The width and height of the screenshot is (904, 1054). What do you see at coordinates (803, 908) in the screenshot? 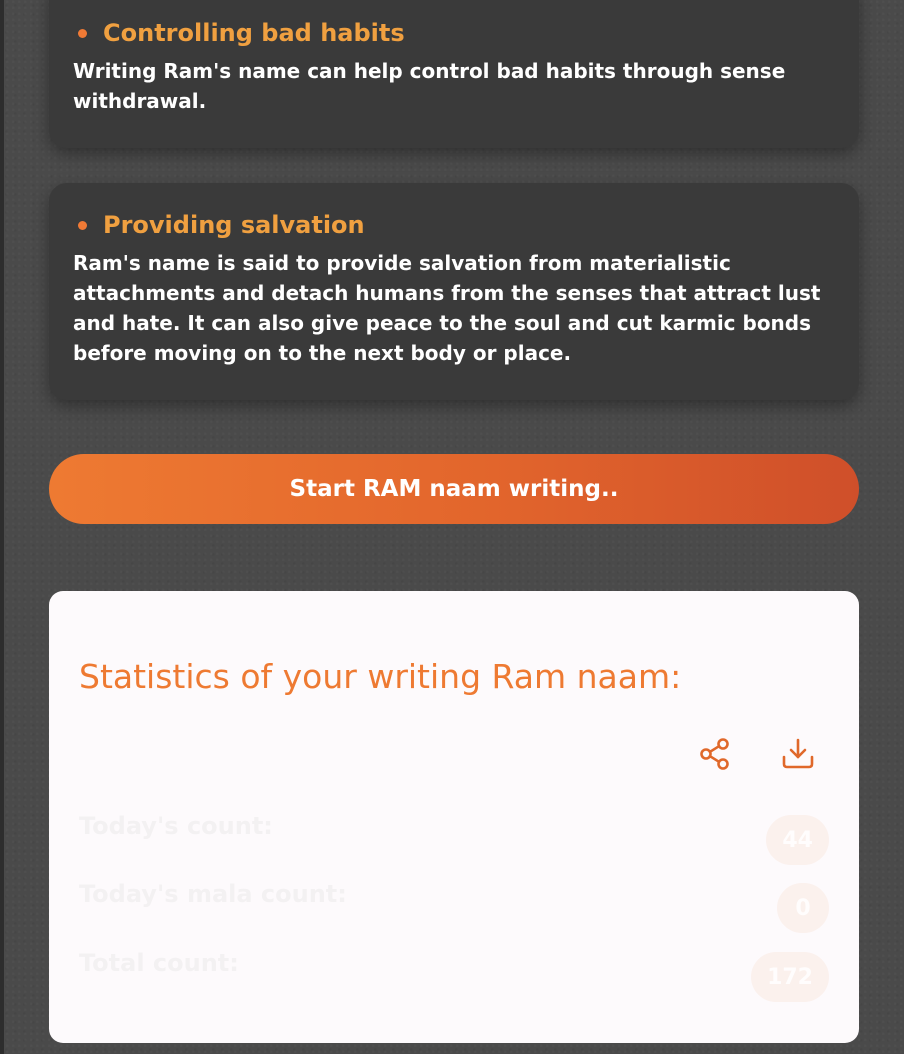
I see `stat-value-badge: 0` at bounding box center [803, 908].